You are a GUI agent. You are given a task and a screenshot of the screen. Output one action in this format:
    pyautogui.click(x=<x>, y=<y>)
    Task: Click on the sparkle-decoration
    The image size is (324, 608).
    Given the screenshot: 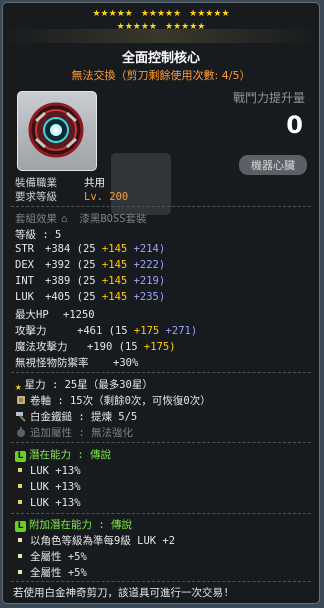 What is the action you would take?
    pyautogui.click(x=161, y=36)
    